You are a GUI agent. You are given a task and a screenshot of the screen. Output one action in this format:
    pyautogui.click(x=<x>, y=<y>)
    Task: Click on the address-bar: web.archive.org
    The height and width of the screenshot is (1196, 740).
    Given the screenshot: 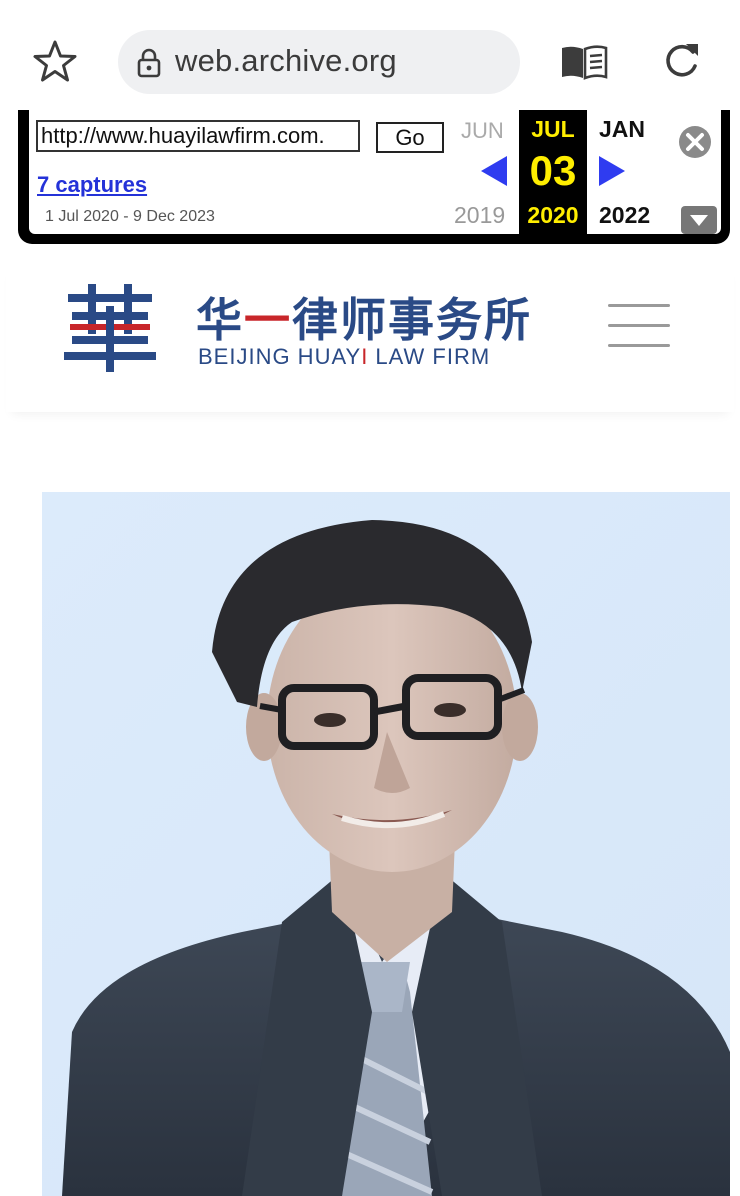 What is the action you would take?
    pyautogui.click(x=319, y=62)
    